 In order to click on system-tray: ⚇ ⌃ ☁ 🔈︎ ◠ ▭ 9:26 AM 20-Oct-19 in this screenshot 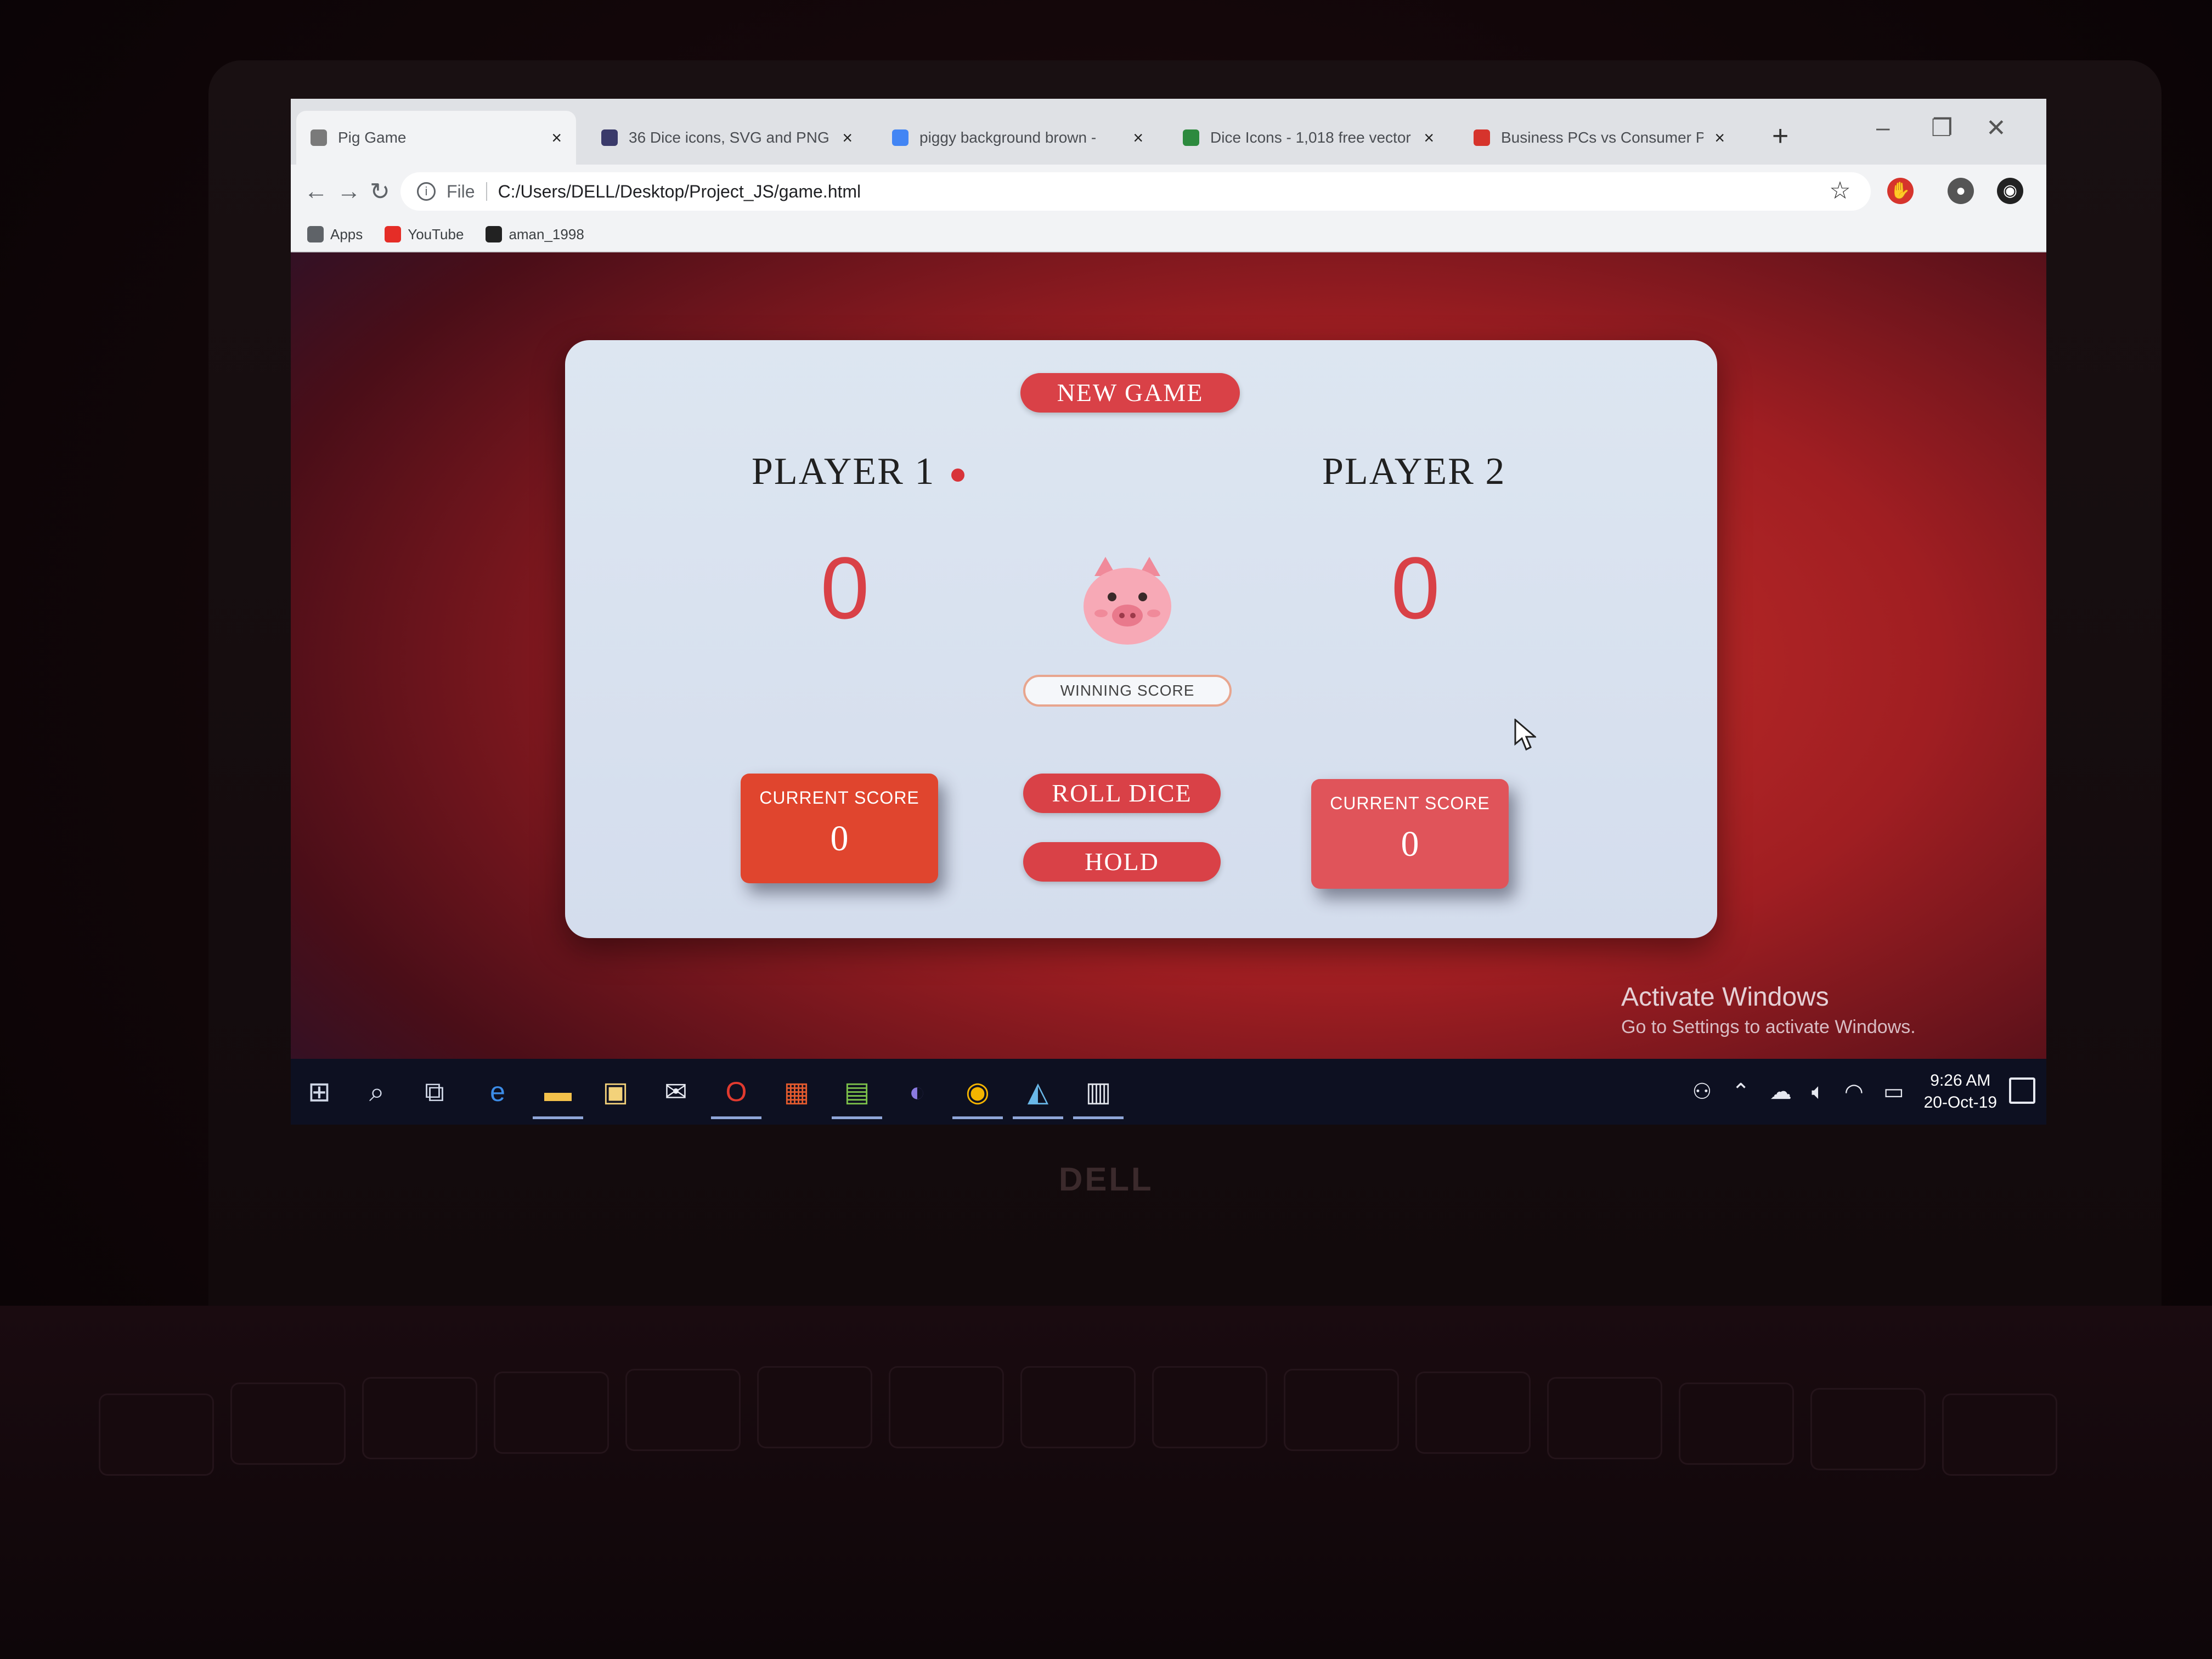, I will do `click(1844, 1092)`.